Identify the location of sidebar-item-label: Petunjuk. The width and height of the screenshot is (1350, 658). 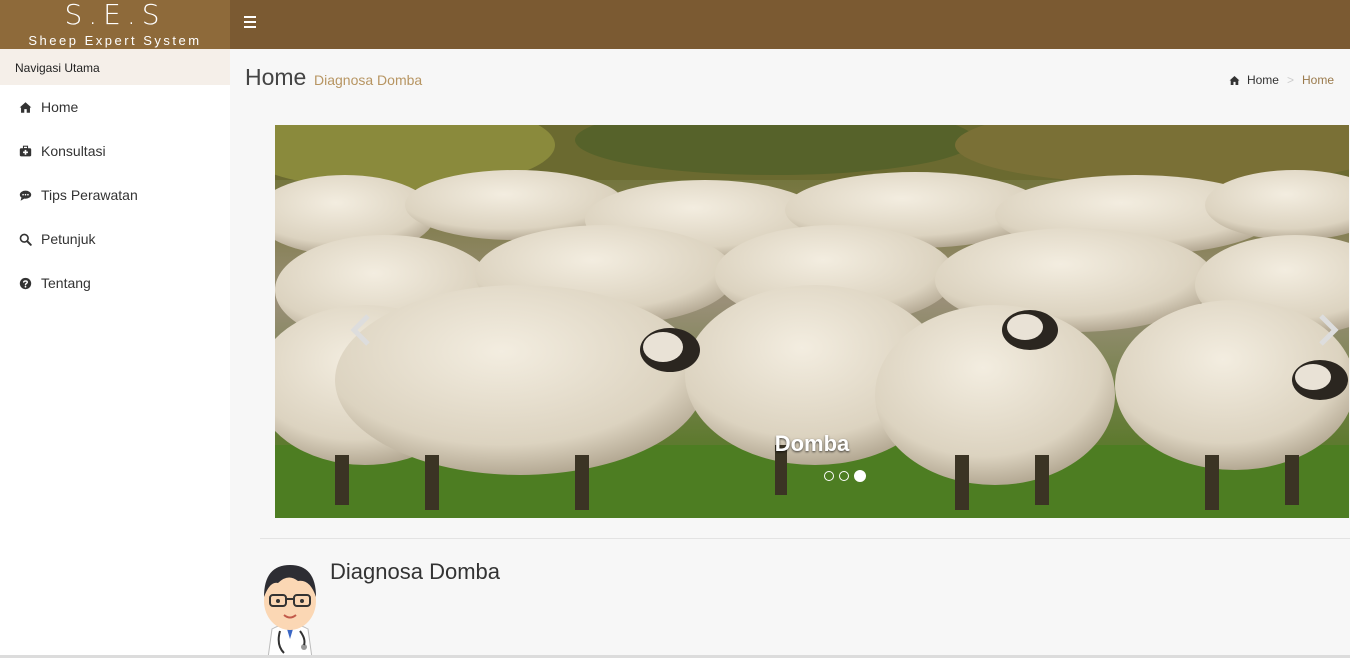
(68, 239).